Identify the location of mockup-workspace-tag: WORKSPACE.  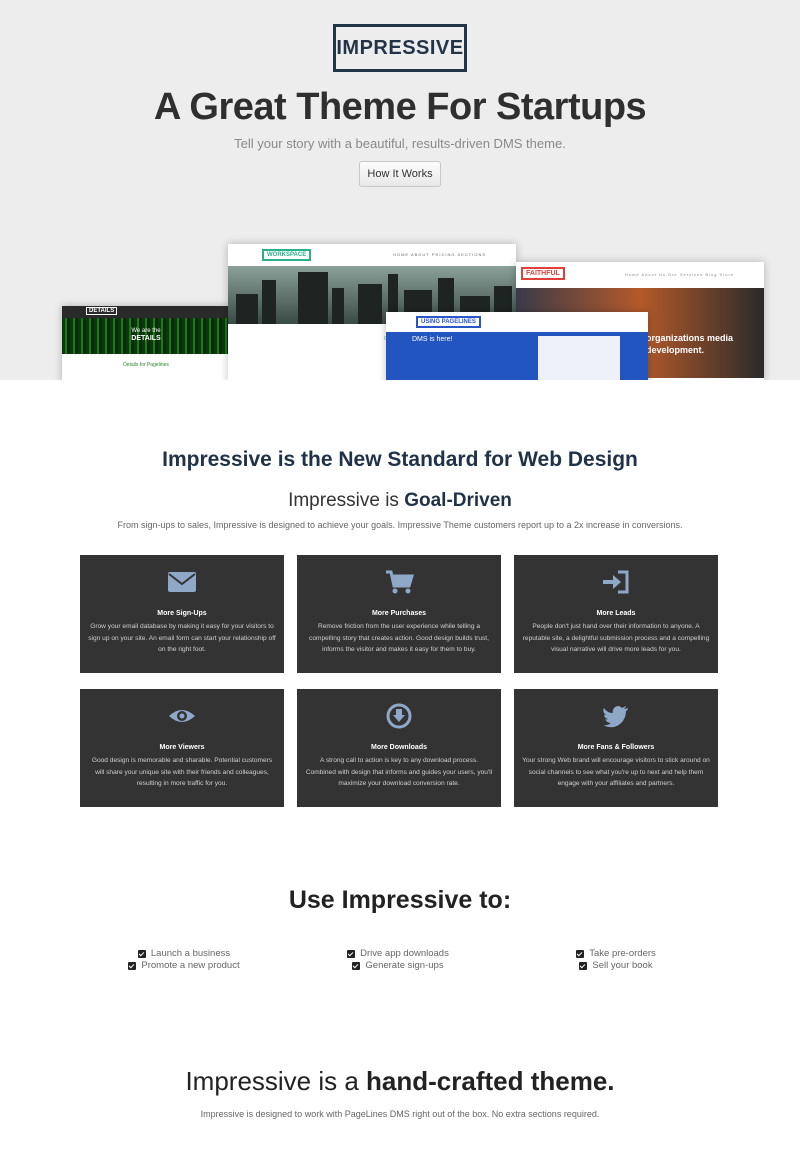
(287, 255).